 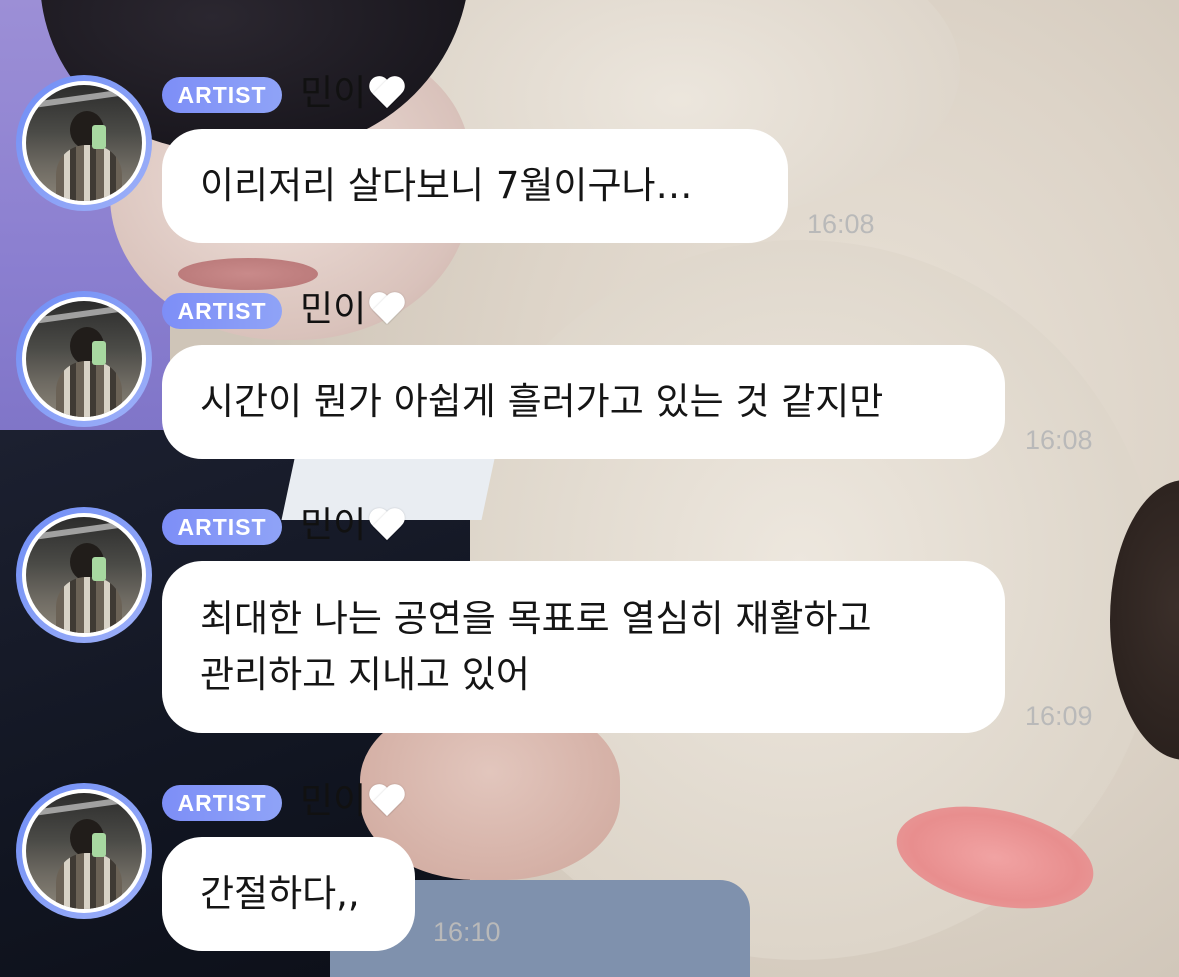 What do you see at coordinates (1059, 716) in the screenshot?
I see `message-time: 16:09` at bounding box center [1059, 716].